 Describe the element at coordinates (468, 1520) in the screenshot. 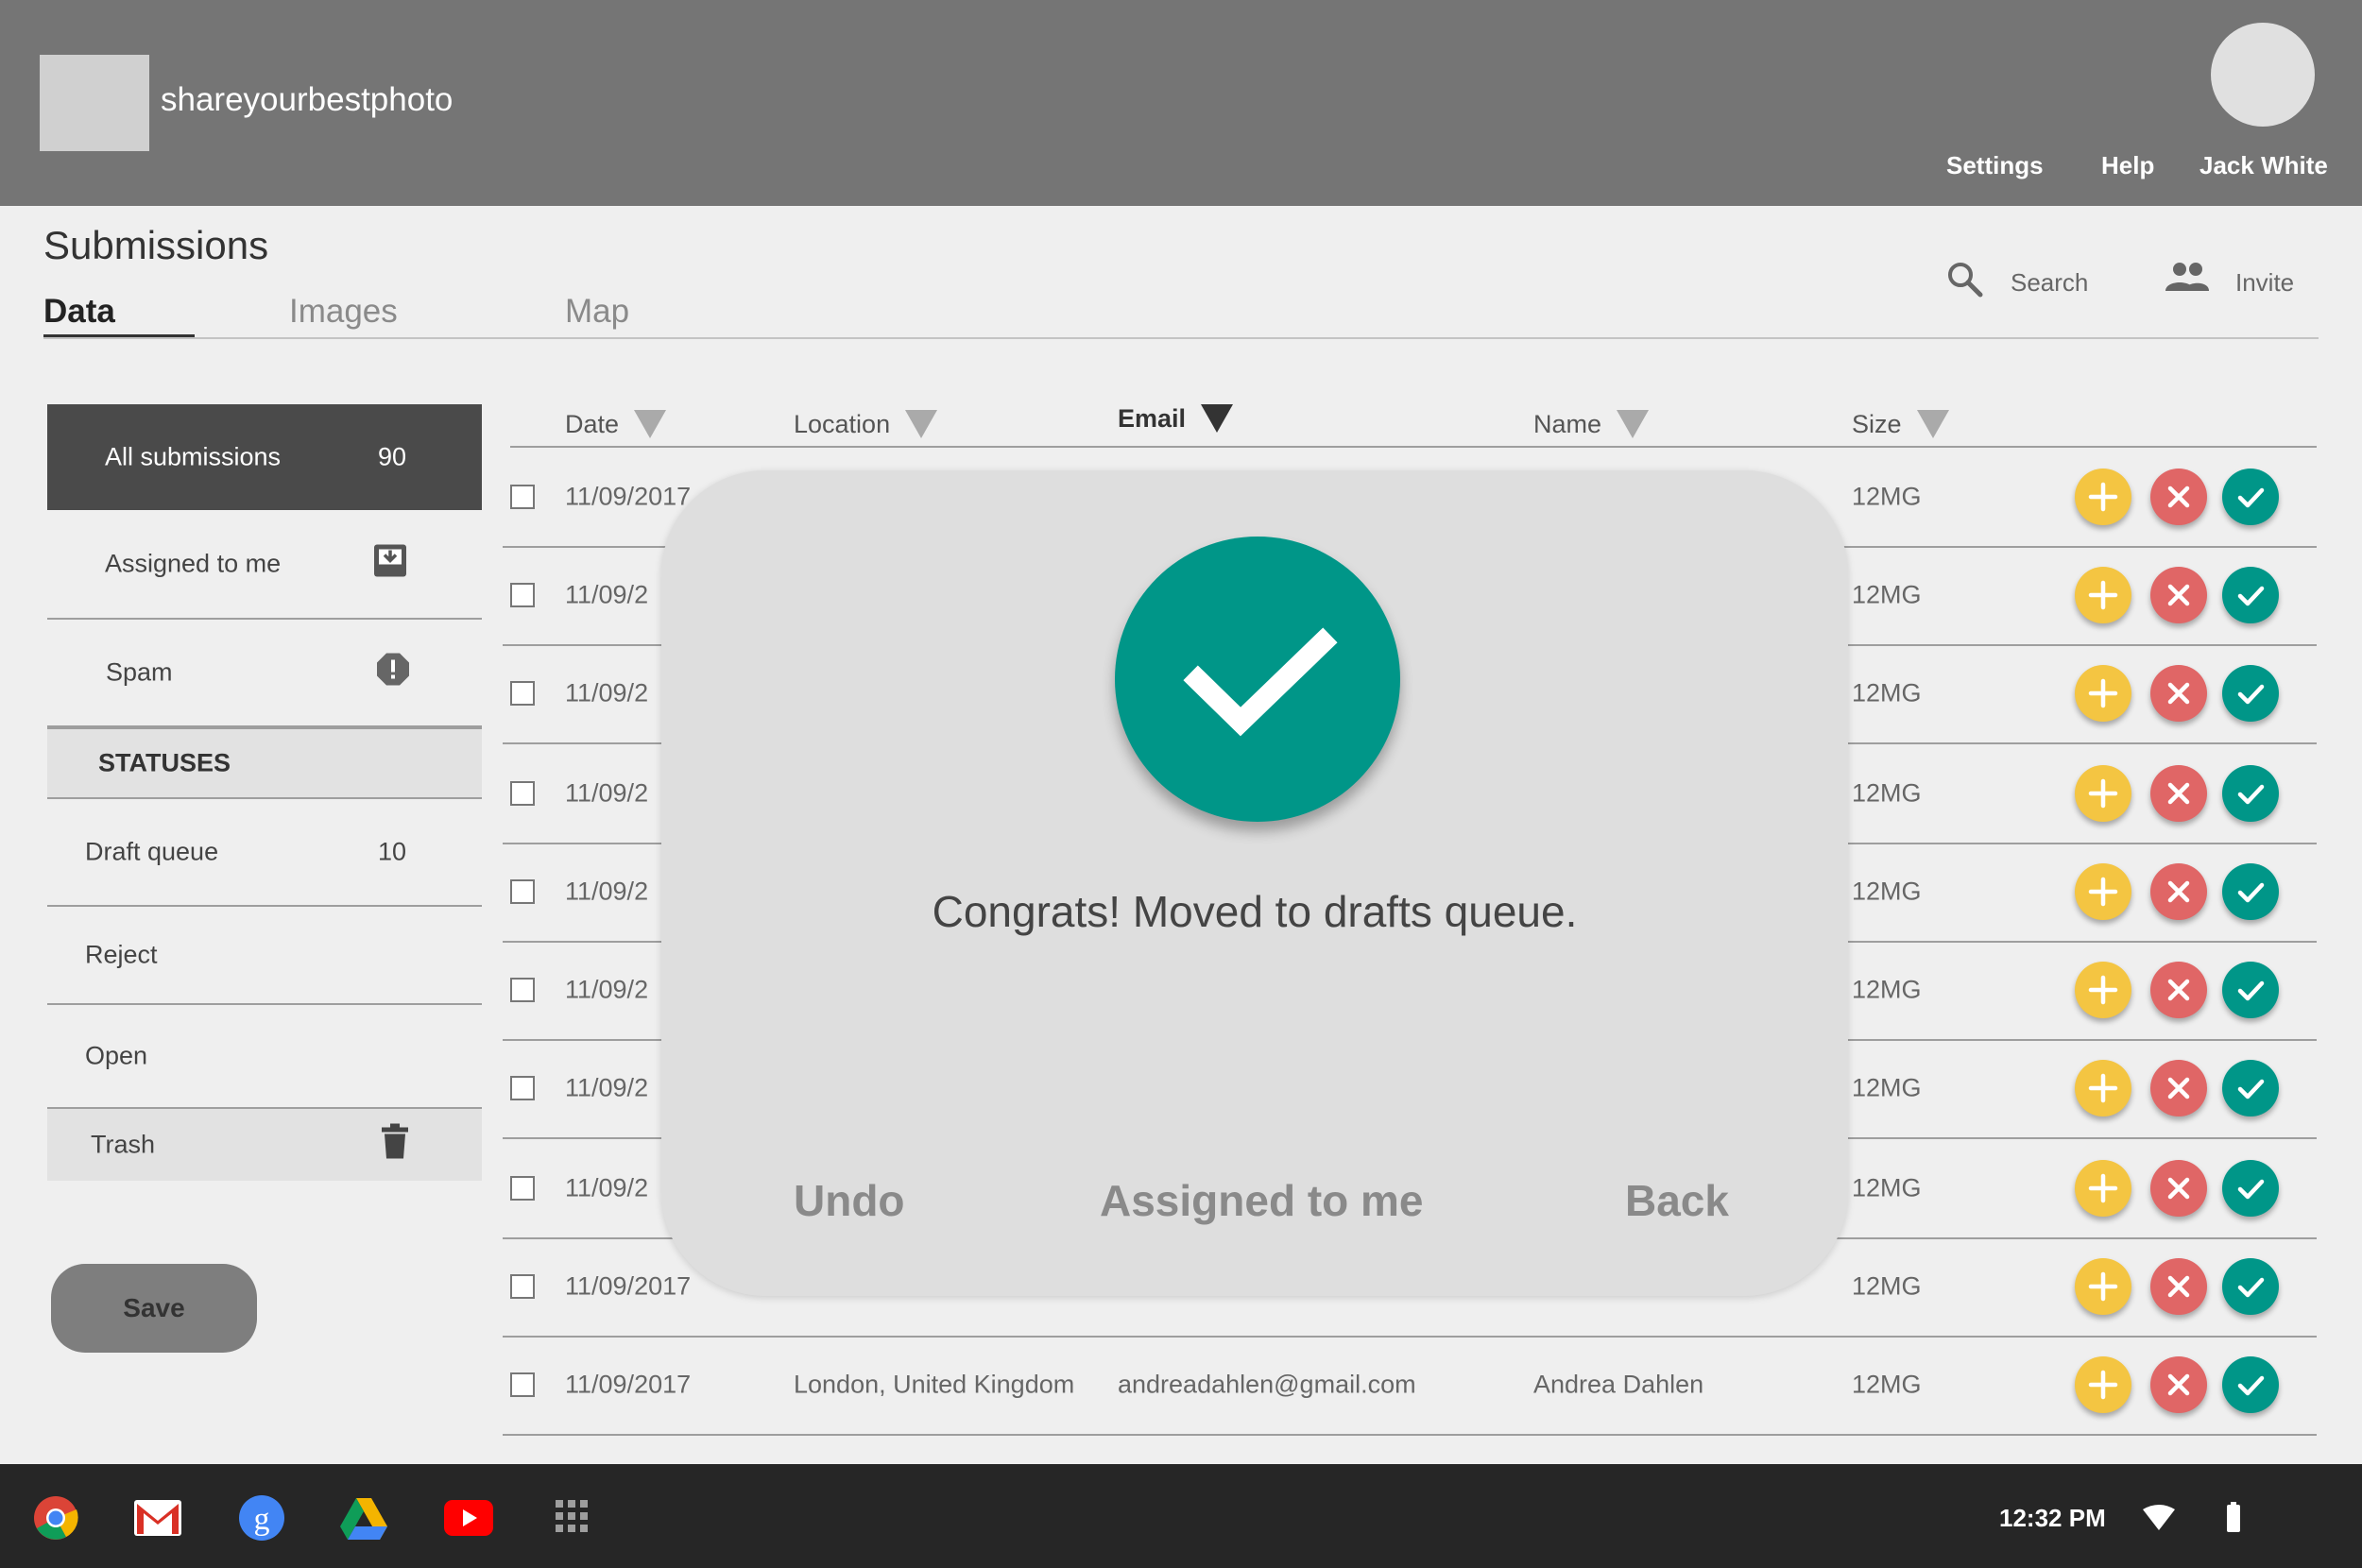

I see `youtube-icon` at that location.